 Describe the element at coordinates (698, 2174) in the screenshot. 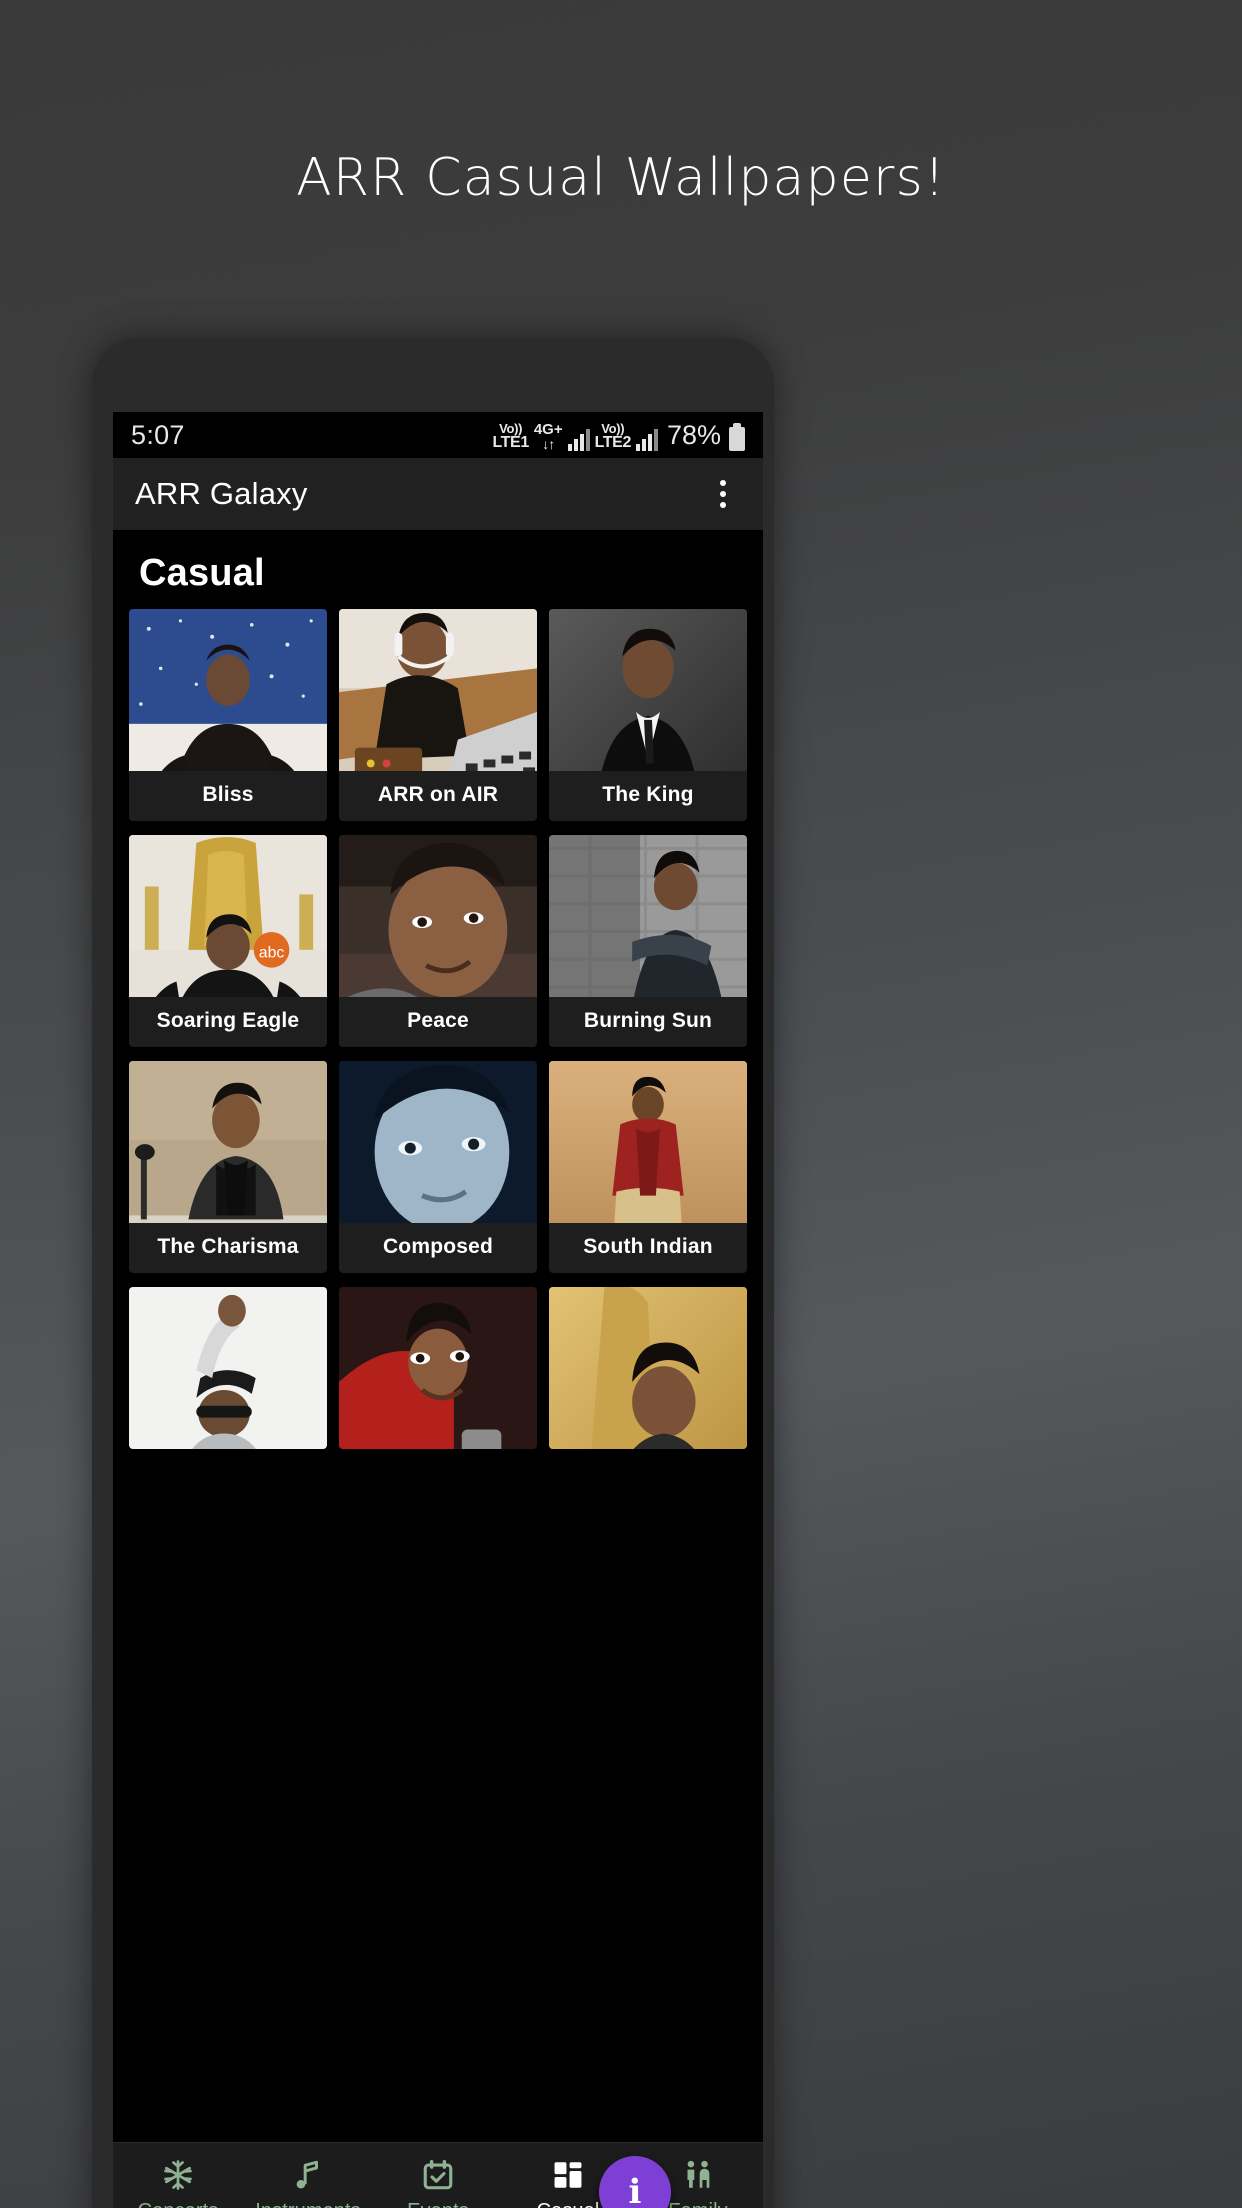

I see `family-people-icon` at that location.